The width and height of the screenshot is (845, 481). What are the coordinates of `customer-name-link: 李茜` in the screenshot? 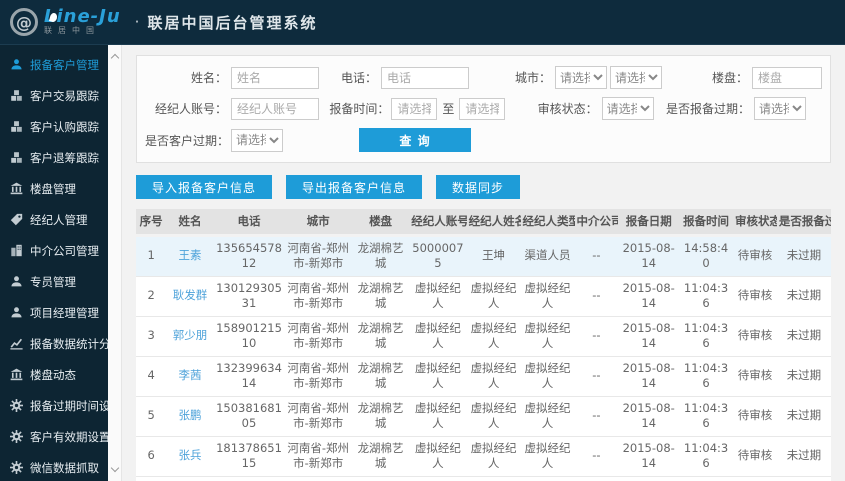 It's located at (189, 375).